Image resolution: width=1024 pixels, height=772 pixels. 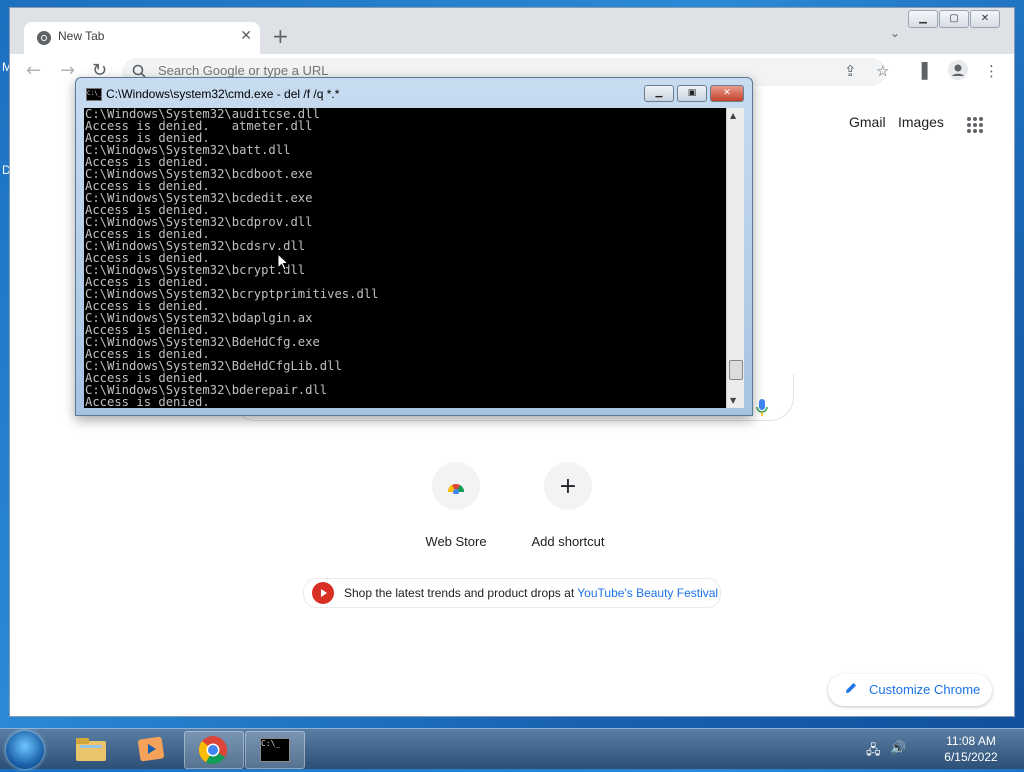 I want to click on chrome-icon, so click(x=212, y=750).